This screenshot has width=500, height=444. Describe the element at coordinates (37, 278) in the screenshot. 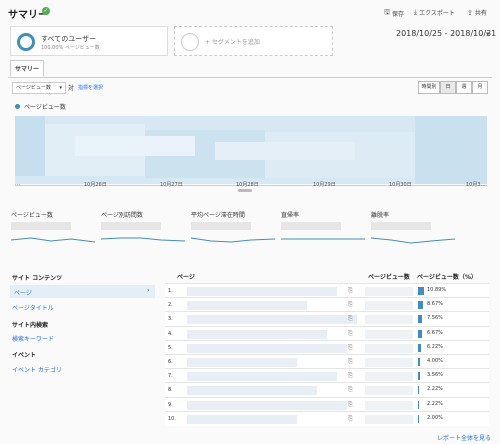

I see `sidebar-heading-site-content: サイト コンテンツ` at that location.